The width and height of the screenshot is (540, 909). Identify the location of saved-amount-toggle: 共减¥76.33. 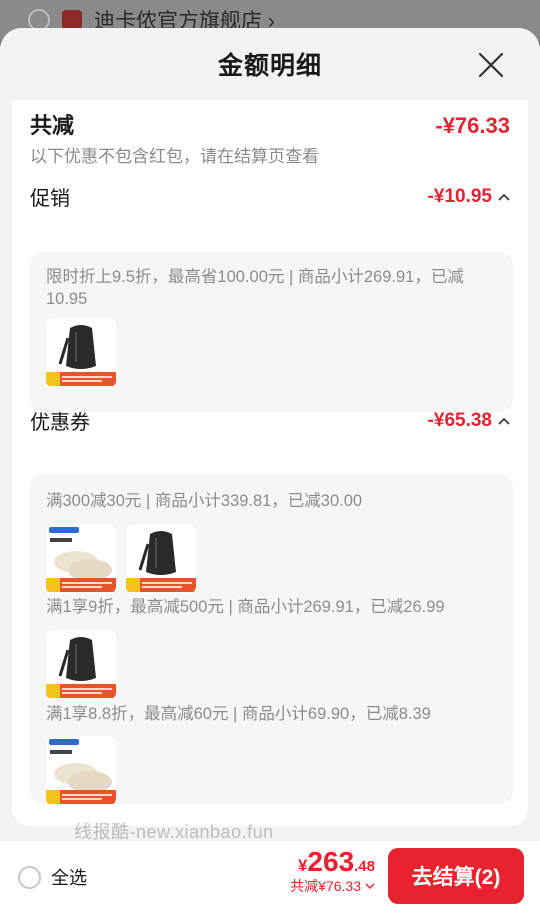
(332, 886).